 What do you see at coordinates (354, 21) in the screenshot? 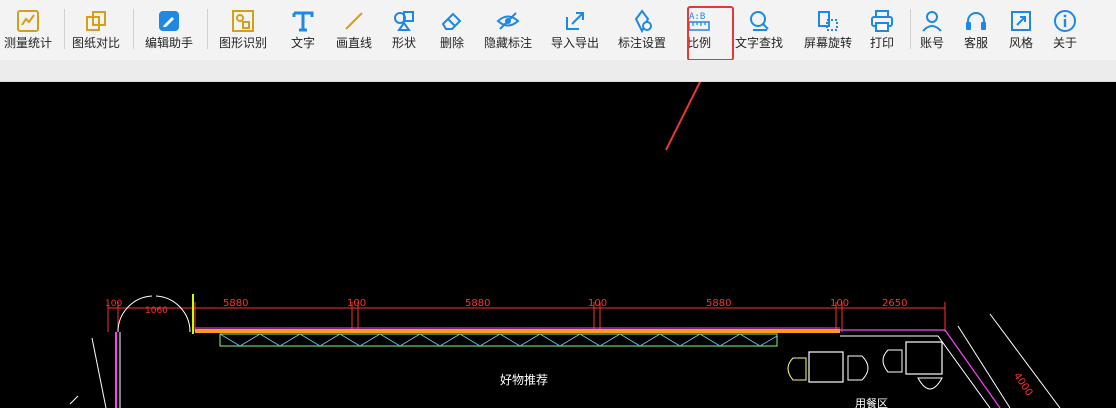
I see `line-icon` at bounding box center [354, 21].